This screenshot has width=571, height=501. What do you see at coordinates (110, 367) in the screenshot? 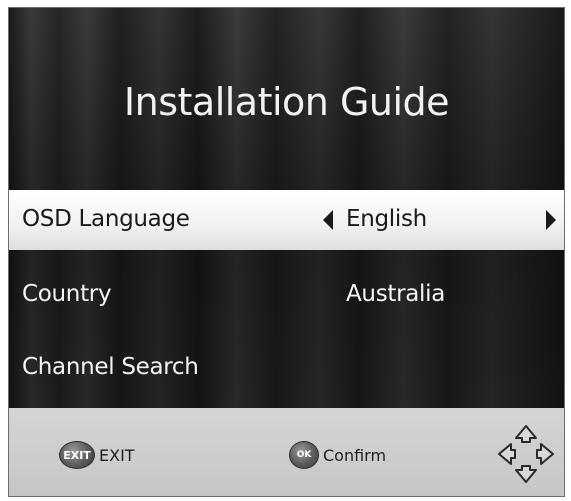
I see `menu-item-label: Channel Search` at bounding box center [110, 367].